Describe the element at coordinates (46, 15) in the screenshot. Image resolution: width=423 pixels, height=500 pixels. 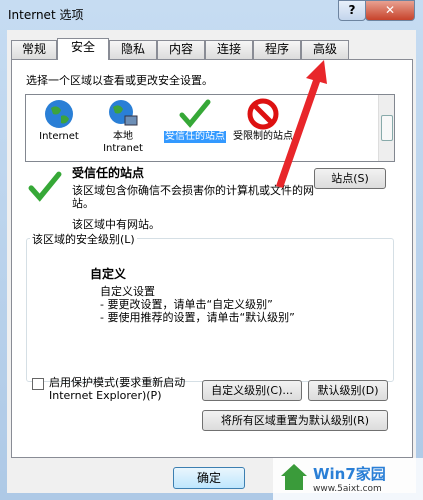
I see `window-title: Internet 选项` at that location.